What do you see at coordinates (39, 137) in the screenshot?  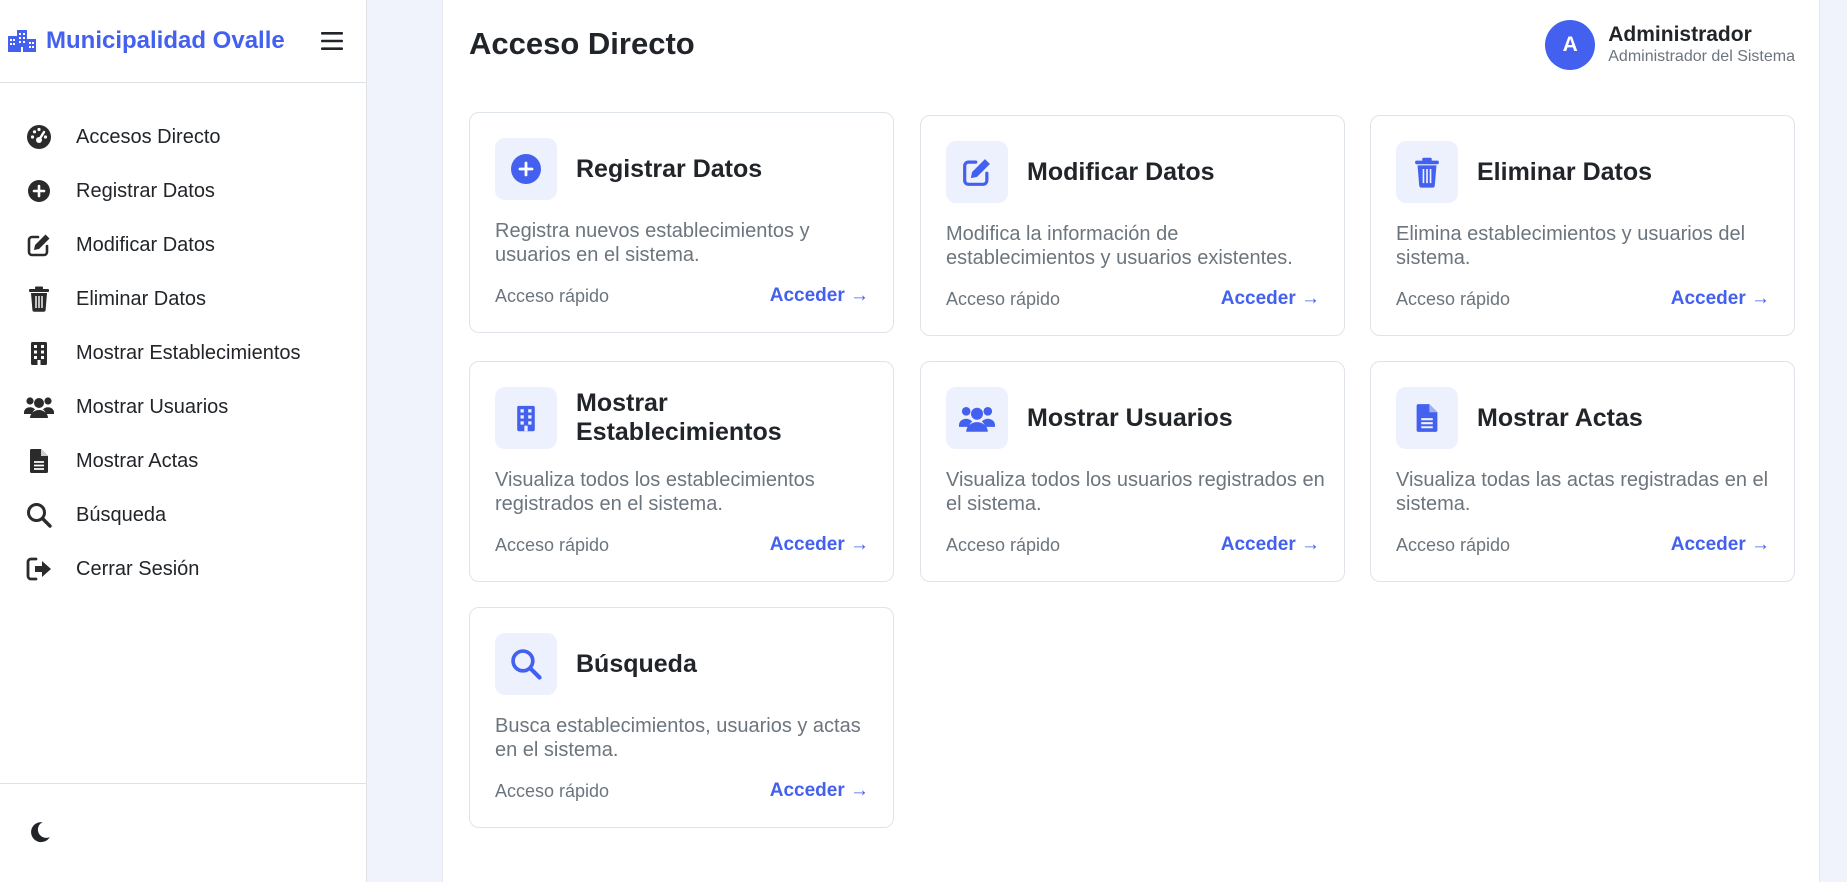 I see `dashboard-icon` at bounding box center [39, 137].